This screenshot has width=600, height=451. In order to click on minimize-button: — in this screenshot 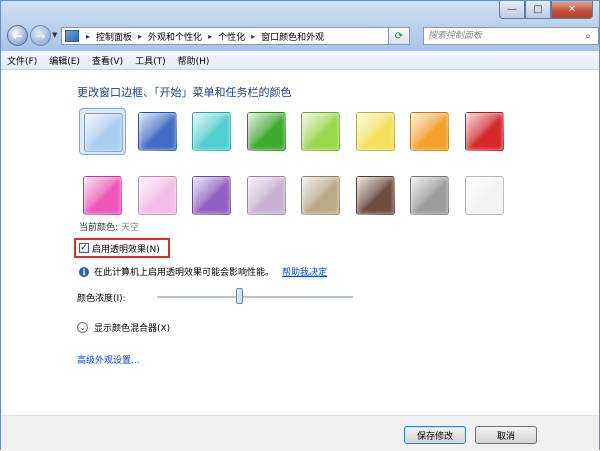, I will do `click(512, 10)`.